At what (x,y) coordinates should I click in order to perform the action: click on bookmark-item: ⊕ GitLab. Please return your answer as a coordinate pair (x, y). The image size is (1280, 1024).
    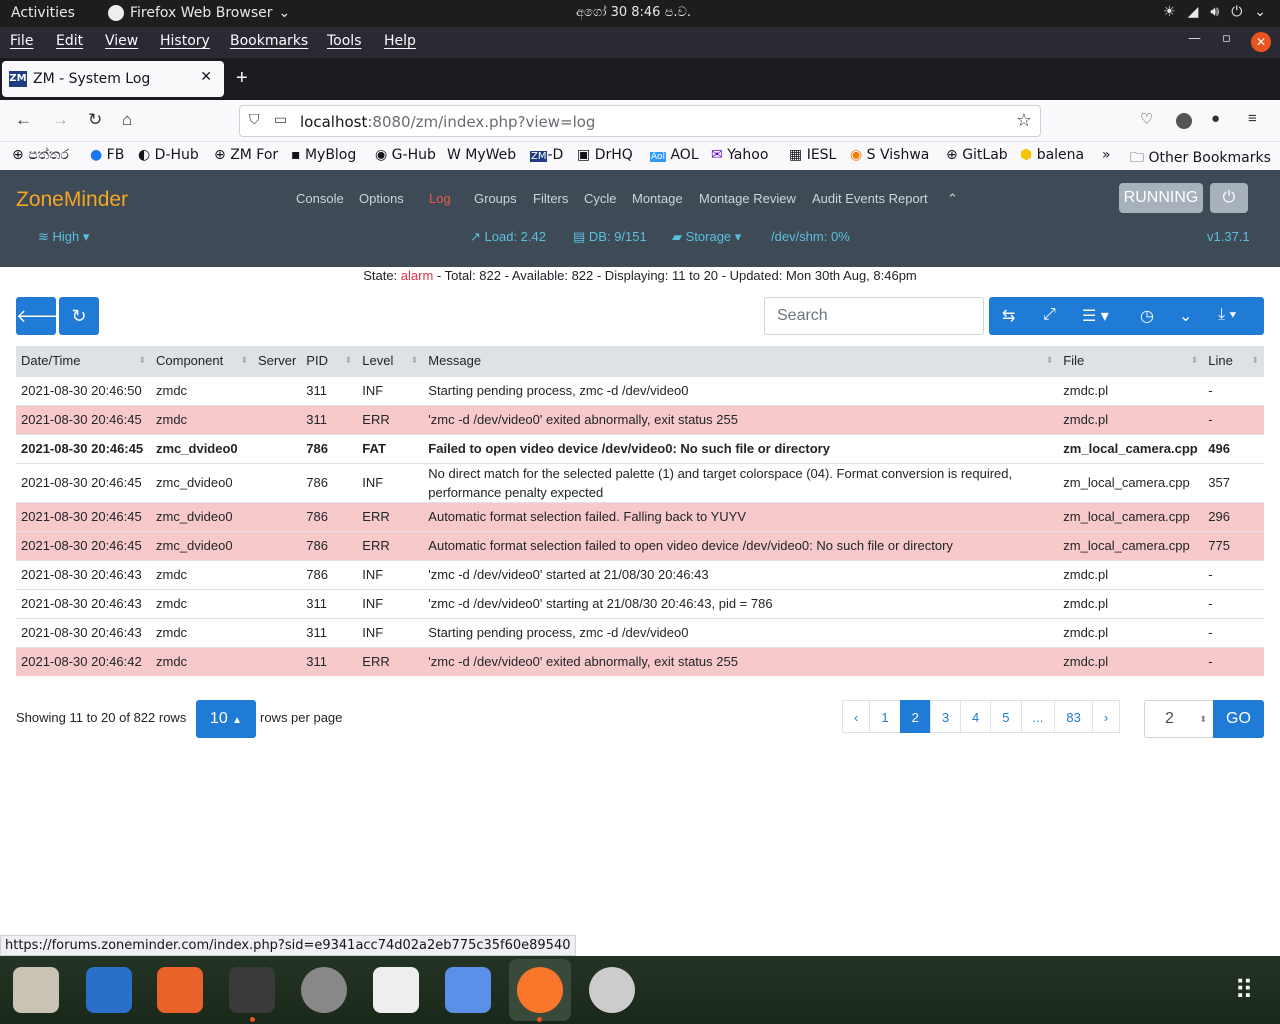
    Looking at the image, I should click on (977, 155).